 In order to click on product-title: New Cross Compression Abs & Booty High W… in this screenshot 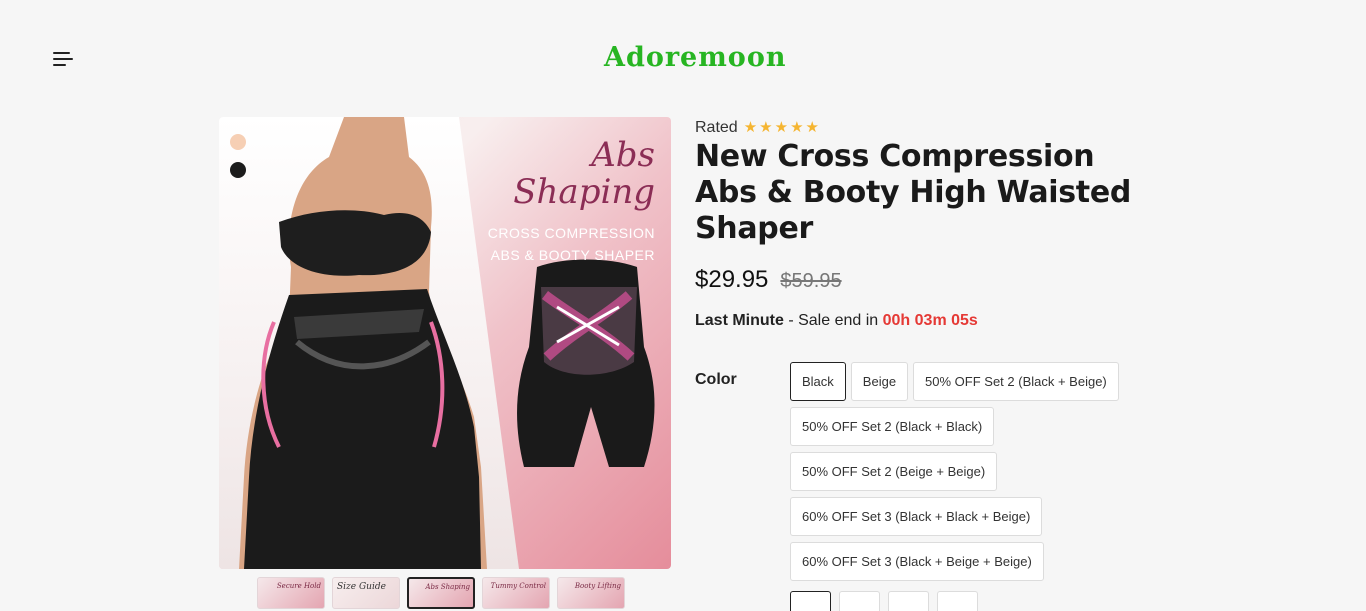, I will do `click(913, 192)`.